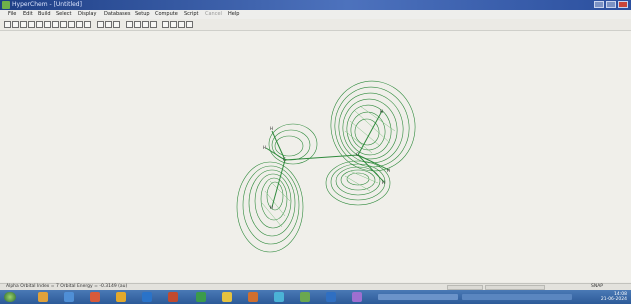  Describe the element at coordinates (100, 24) in the screenshot. I see `open-folder-icon` at that location.